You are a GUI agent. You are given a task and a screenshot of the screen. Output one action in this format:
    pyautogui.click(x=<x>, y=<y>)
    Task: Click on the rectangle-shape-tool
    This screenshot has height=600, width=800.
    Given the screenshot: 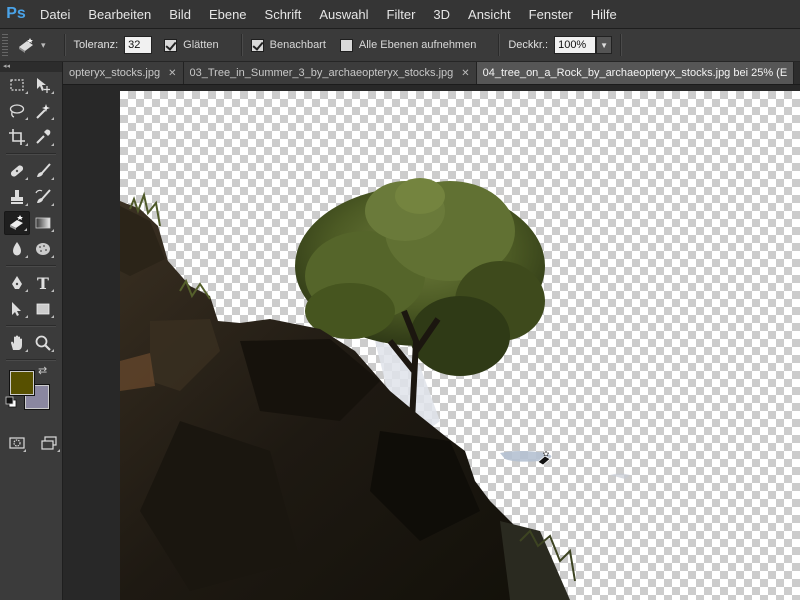 What is the action you would take?
    pyautogui.click(x=43, y=309)
    